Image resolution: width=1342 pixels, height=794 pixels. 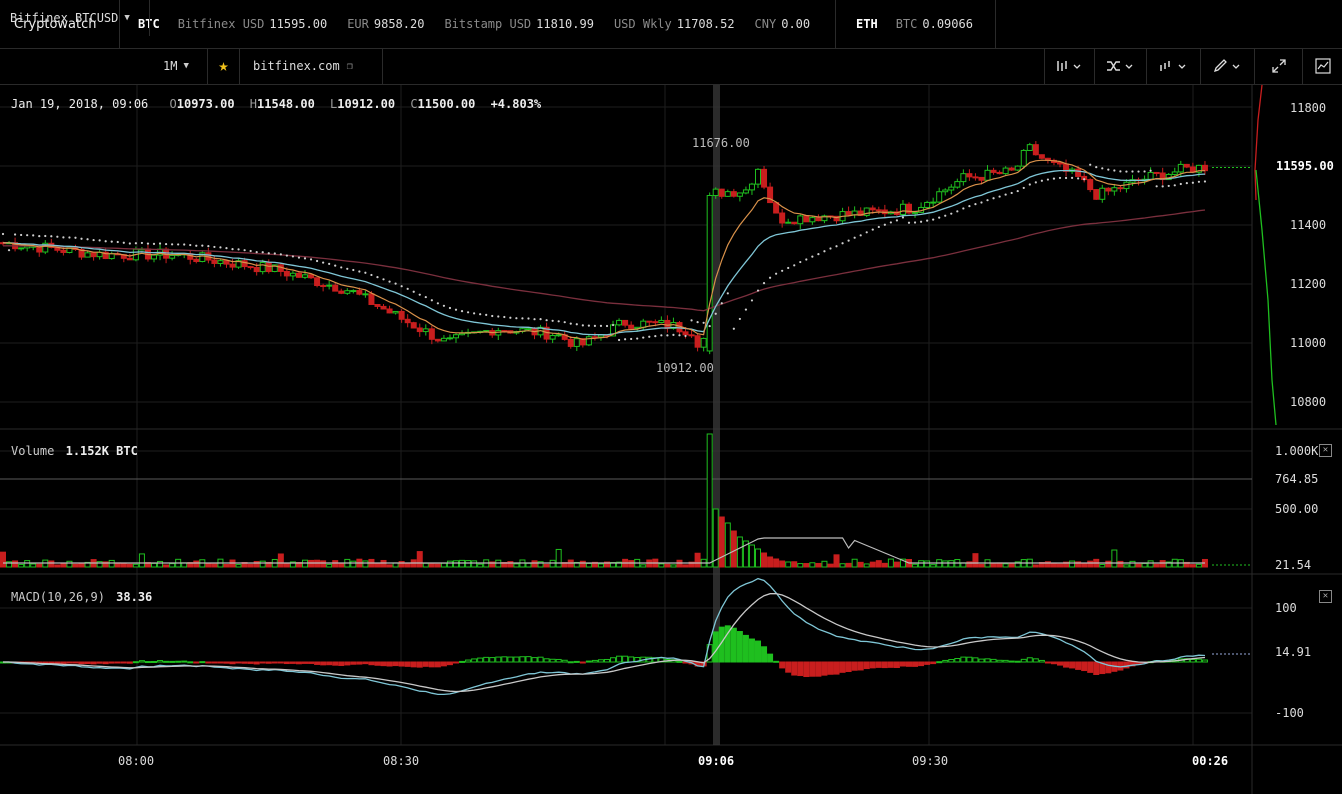 I want to click on close-volume-pane-icon: ✕, so click(x=1325, y=450).